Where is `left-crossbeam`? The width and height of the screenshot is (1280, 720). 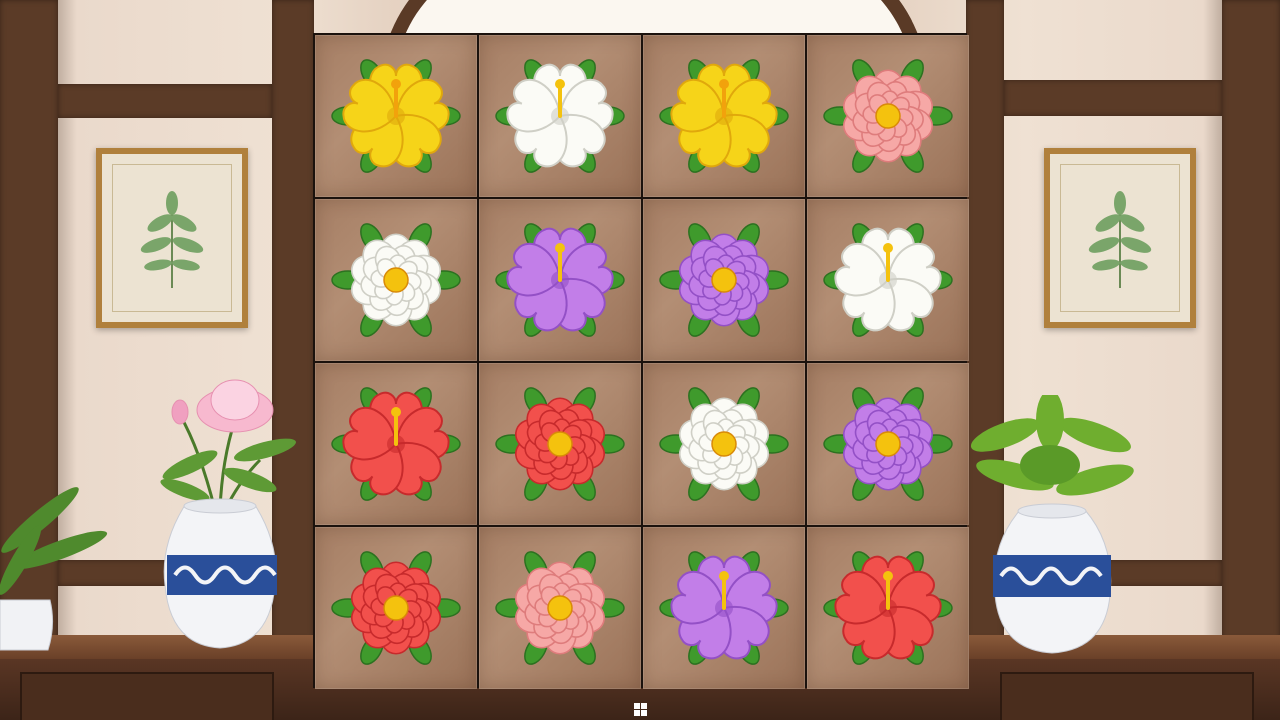
left-crossbeam is located at coordinates (165, 101).